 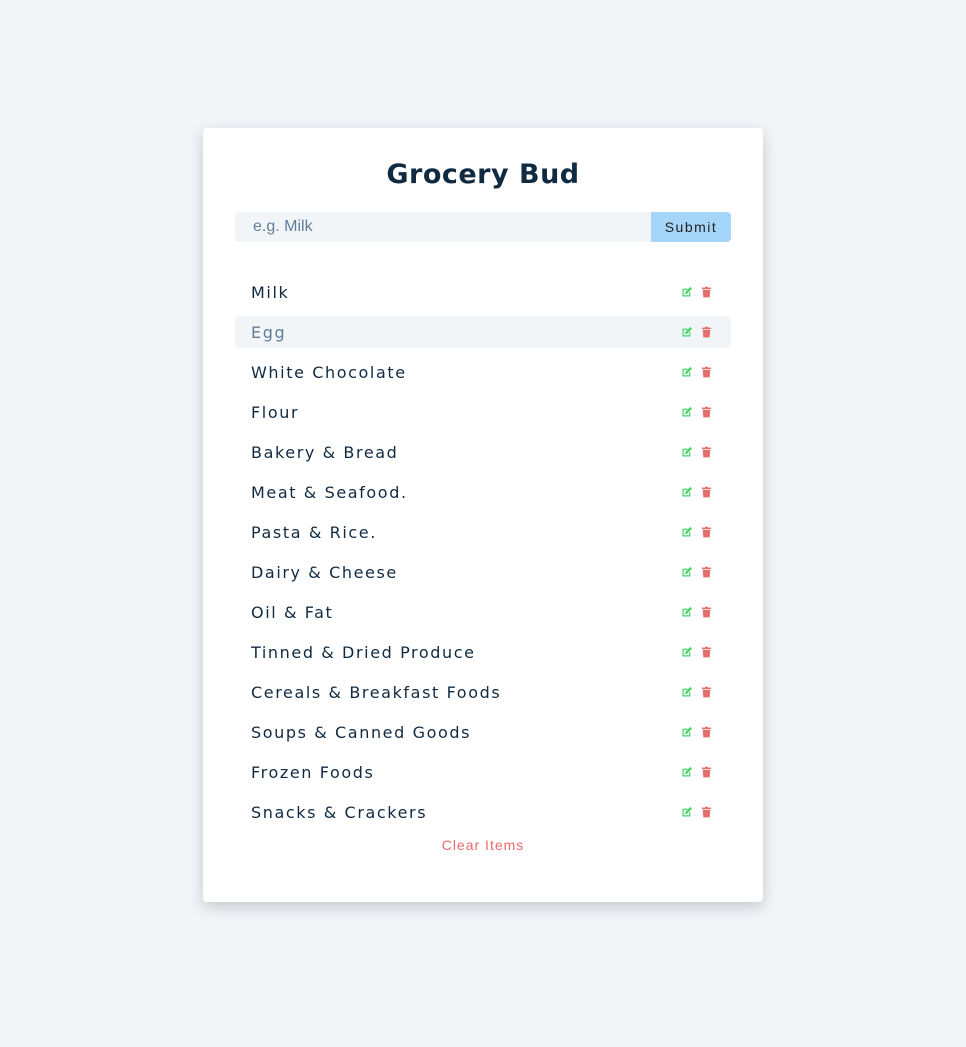 I want to click on list-item: Bakery & Bread, so click(x=483, y=452).